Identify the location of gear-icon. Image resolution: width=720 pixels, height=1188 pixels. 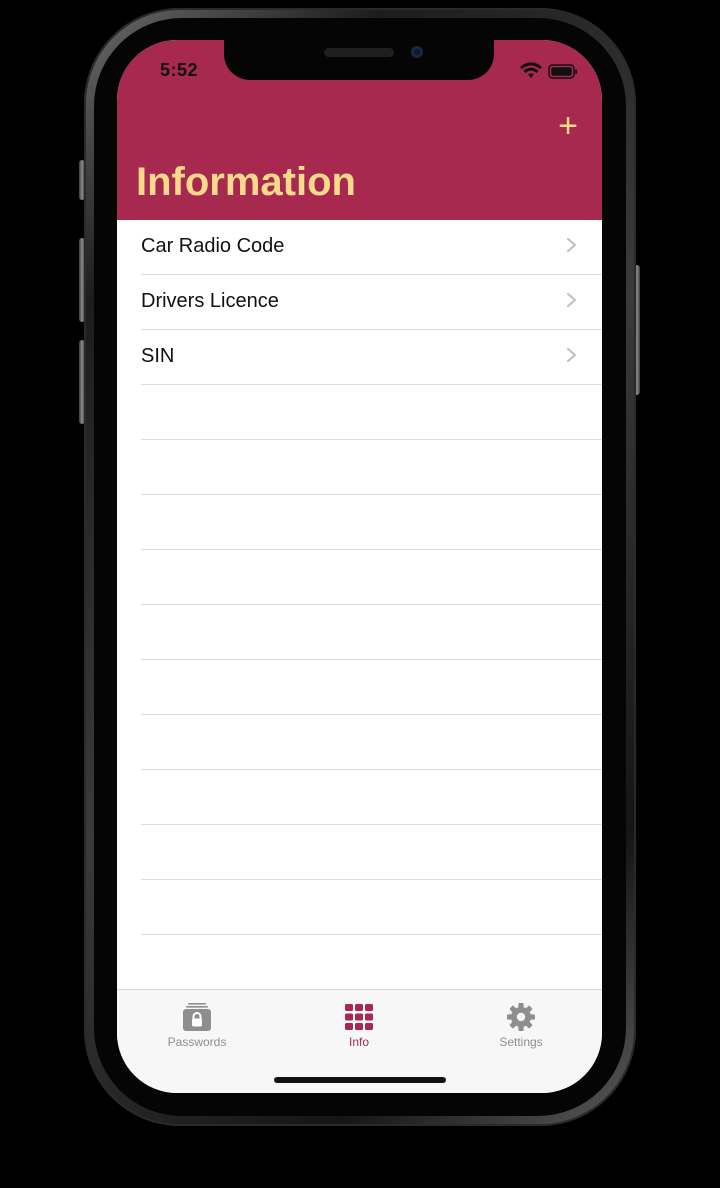
(521, 1017).